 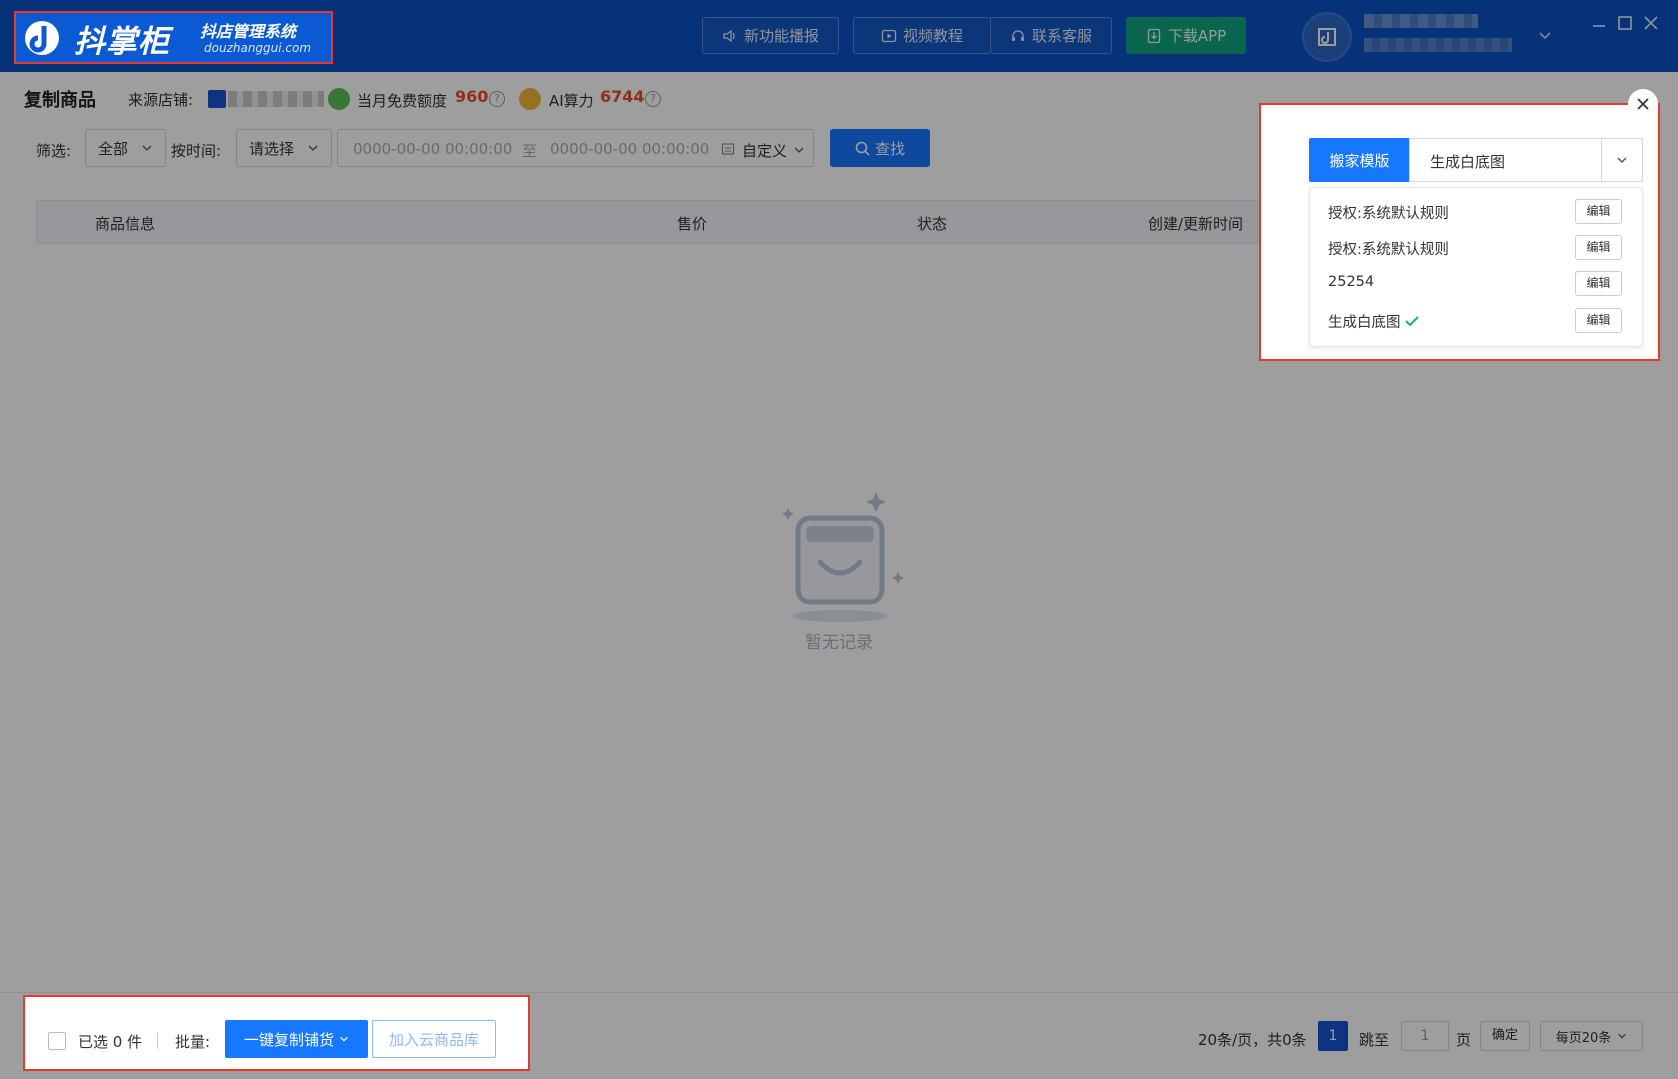 I want to click on video-button-label: 视频教程, so click(x=932, y=36).